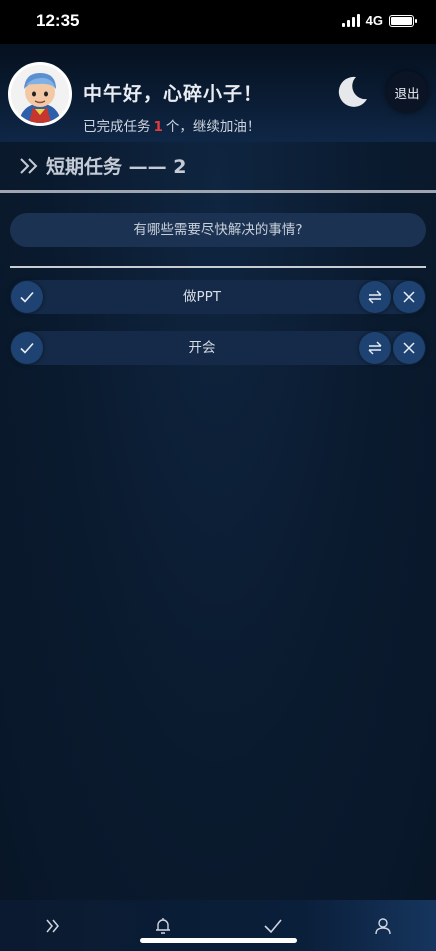  I want to click on user-icon, so click(383, 926).